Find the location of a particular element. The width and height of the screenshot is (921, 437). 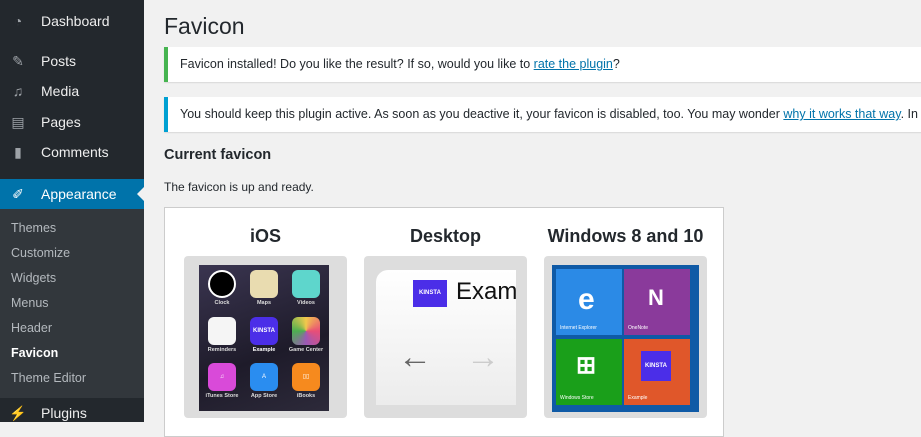

back-arrow-icon: ← is located at coordinates (415, 357).